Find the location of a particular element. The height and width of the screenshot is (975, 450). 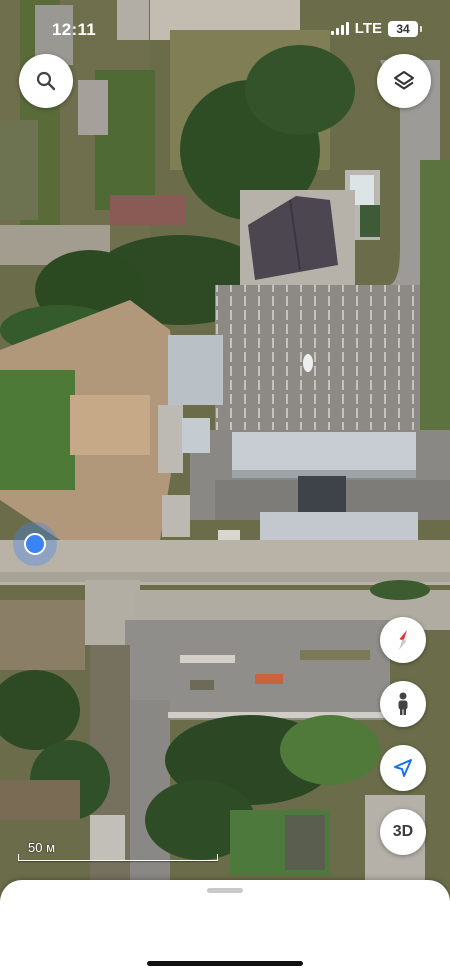

scale-line is located at coordinates (118, 857).